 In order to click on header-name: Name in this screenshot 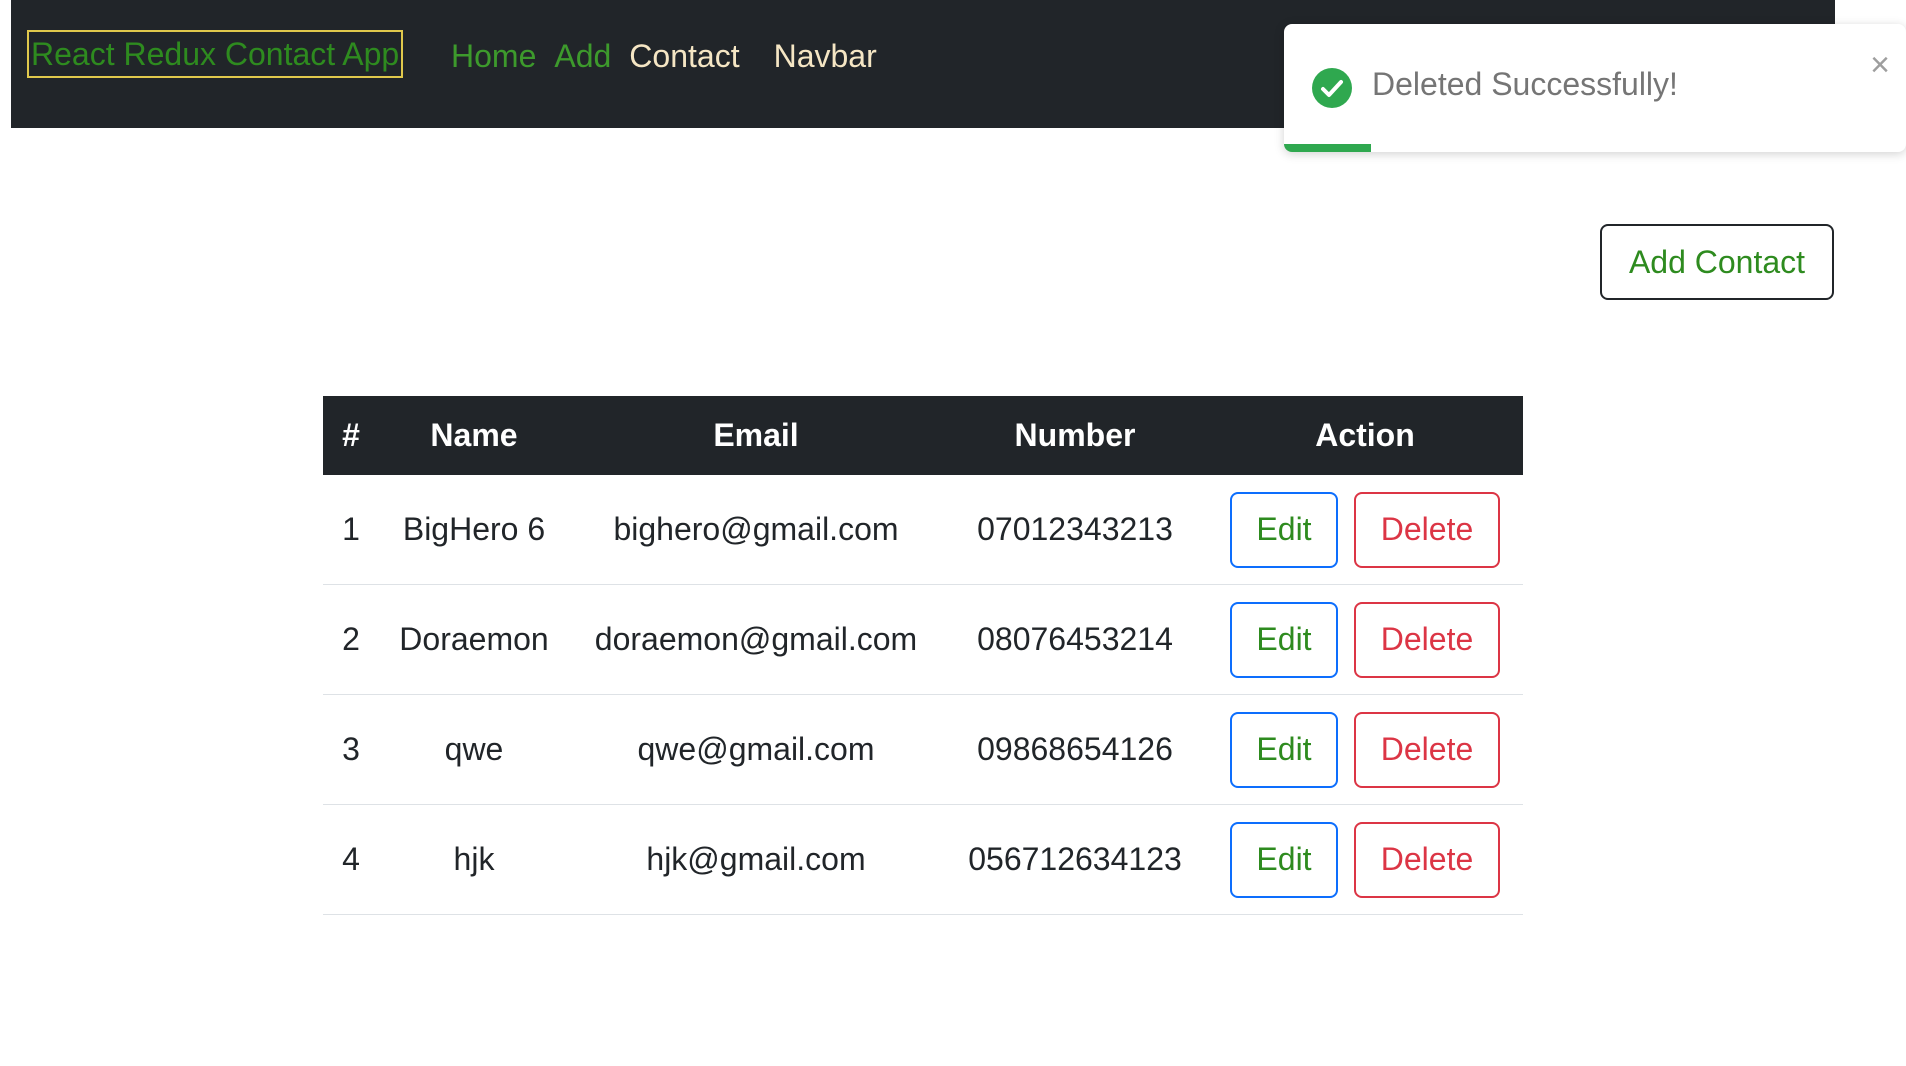, I will do `click(474, 435)`.